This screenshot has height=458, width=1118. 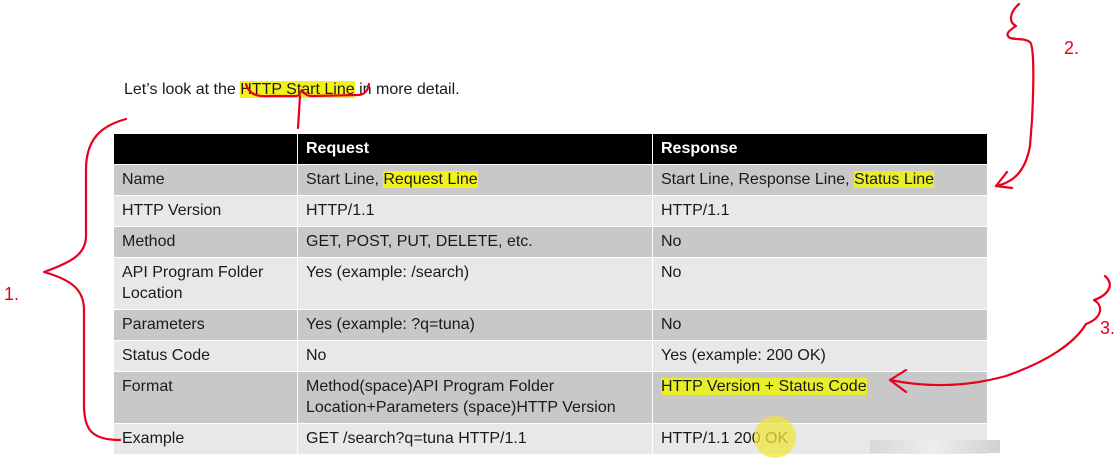 I want to click on pointer-line, so click(x=299, y=112).